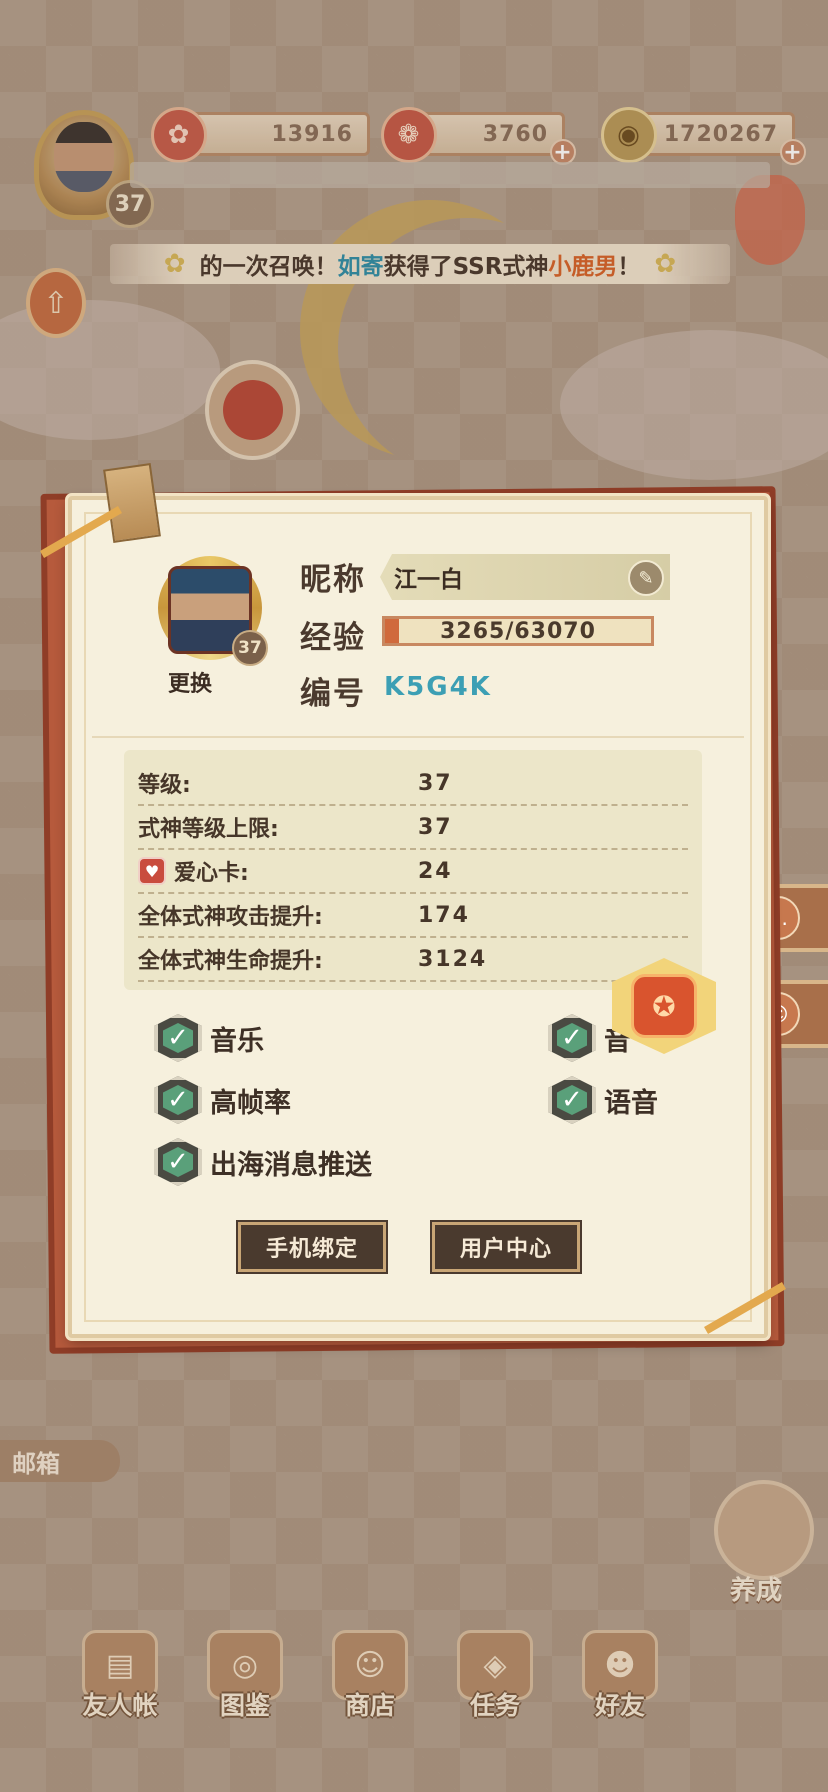 The width and height of the screenshot is (828, 1792). Describe the element at coordinates (190, 682) in the screenshot. I see `change-avatar-button: 更换` at that location.